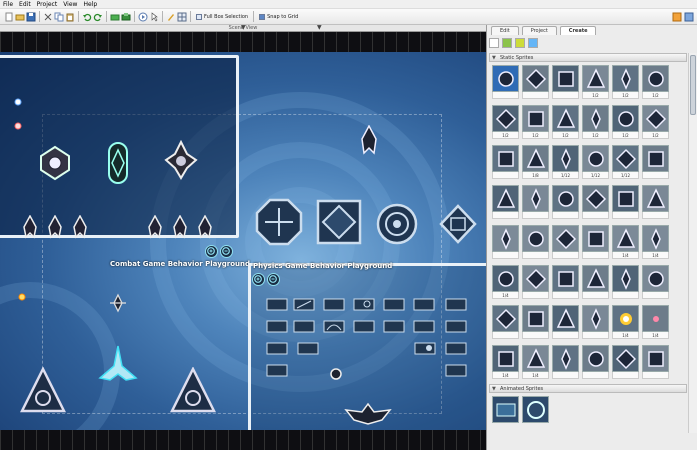 The height and width of the screenshot is (450, 697). I want to click on new-file-icon, so click(9, 17).